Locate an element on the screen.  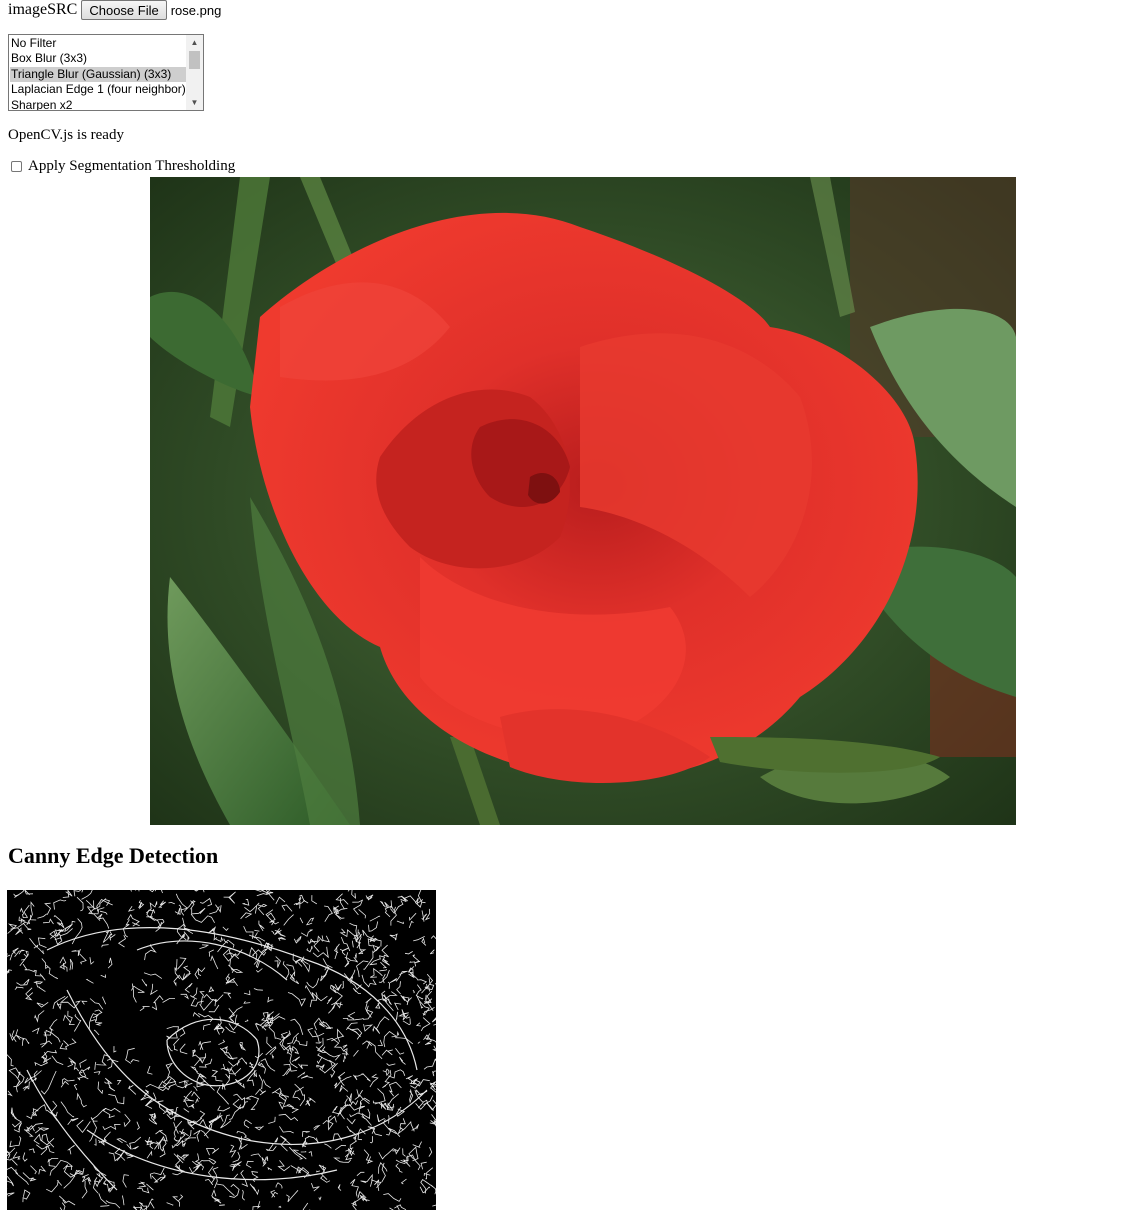
filter-option: No Filter is located at coordinates (98, 43).